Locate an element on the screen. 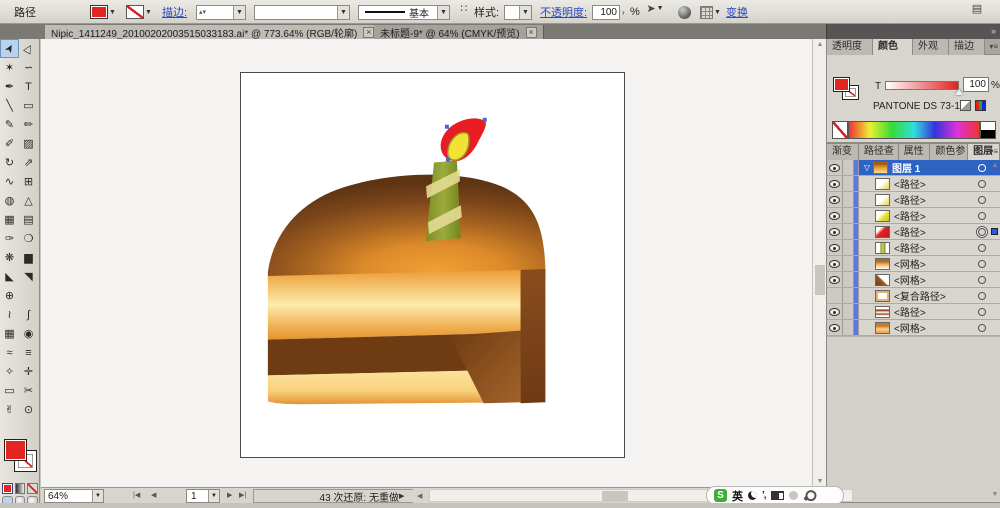 The image size is (1000, 508). opacity-link: 不透明度: is located at coordinates (563, 12).